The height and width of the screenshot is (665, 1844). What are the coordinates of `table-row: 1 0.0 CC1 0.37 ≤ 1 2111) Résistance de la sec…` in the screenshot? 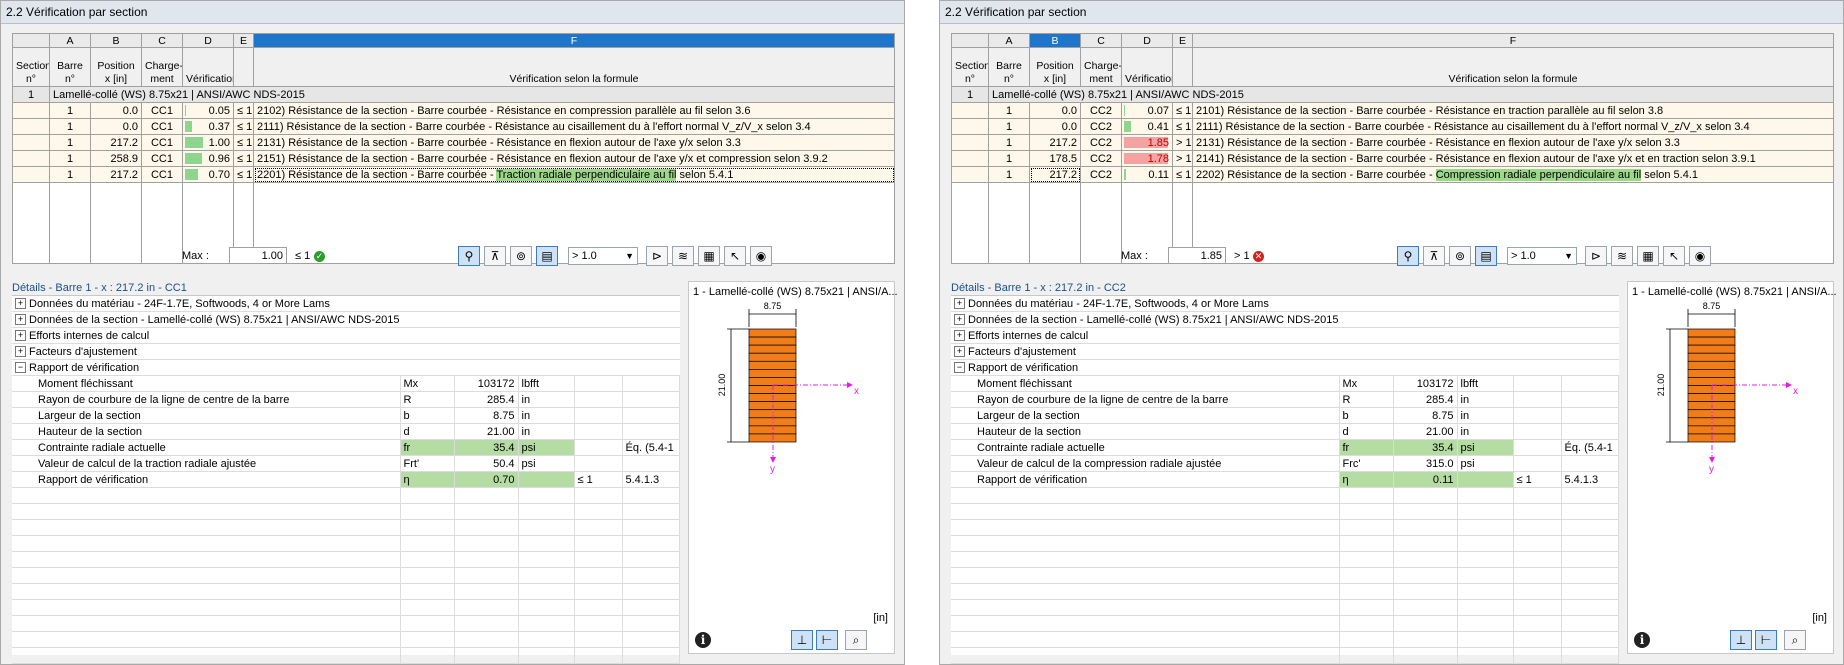 It's located at (453, 126).